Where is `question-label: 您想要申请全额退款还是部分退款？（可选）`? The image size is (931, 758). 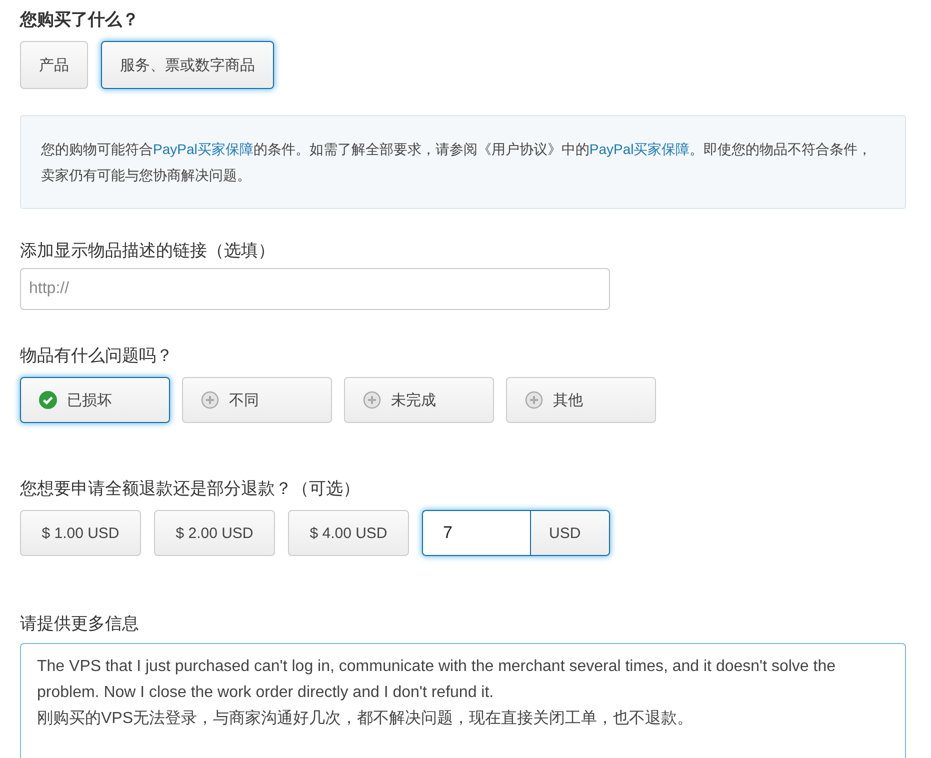
question-label: 您想要申请全额退款还是部分退款？（可选） is located at coordinates (190, 489).